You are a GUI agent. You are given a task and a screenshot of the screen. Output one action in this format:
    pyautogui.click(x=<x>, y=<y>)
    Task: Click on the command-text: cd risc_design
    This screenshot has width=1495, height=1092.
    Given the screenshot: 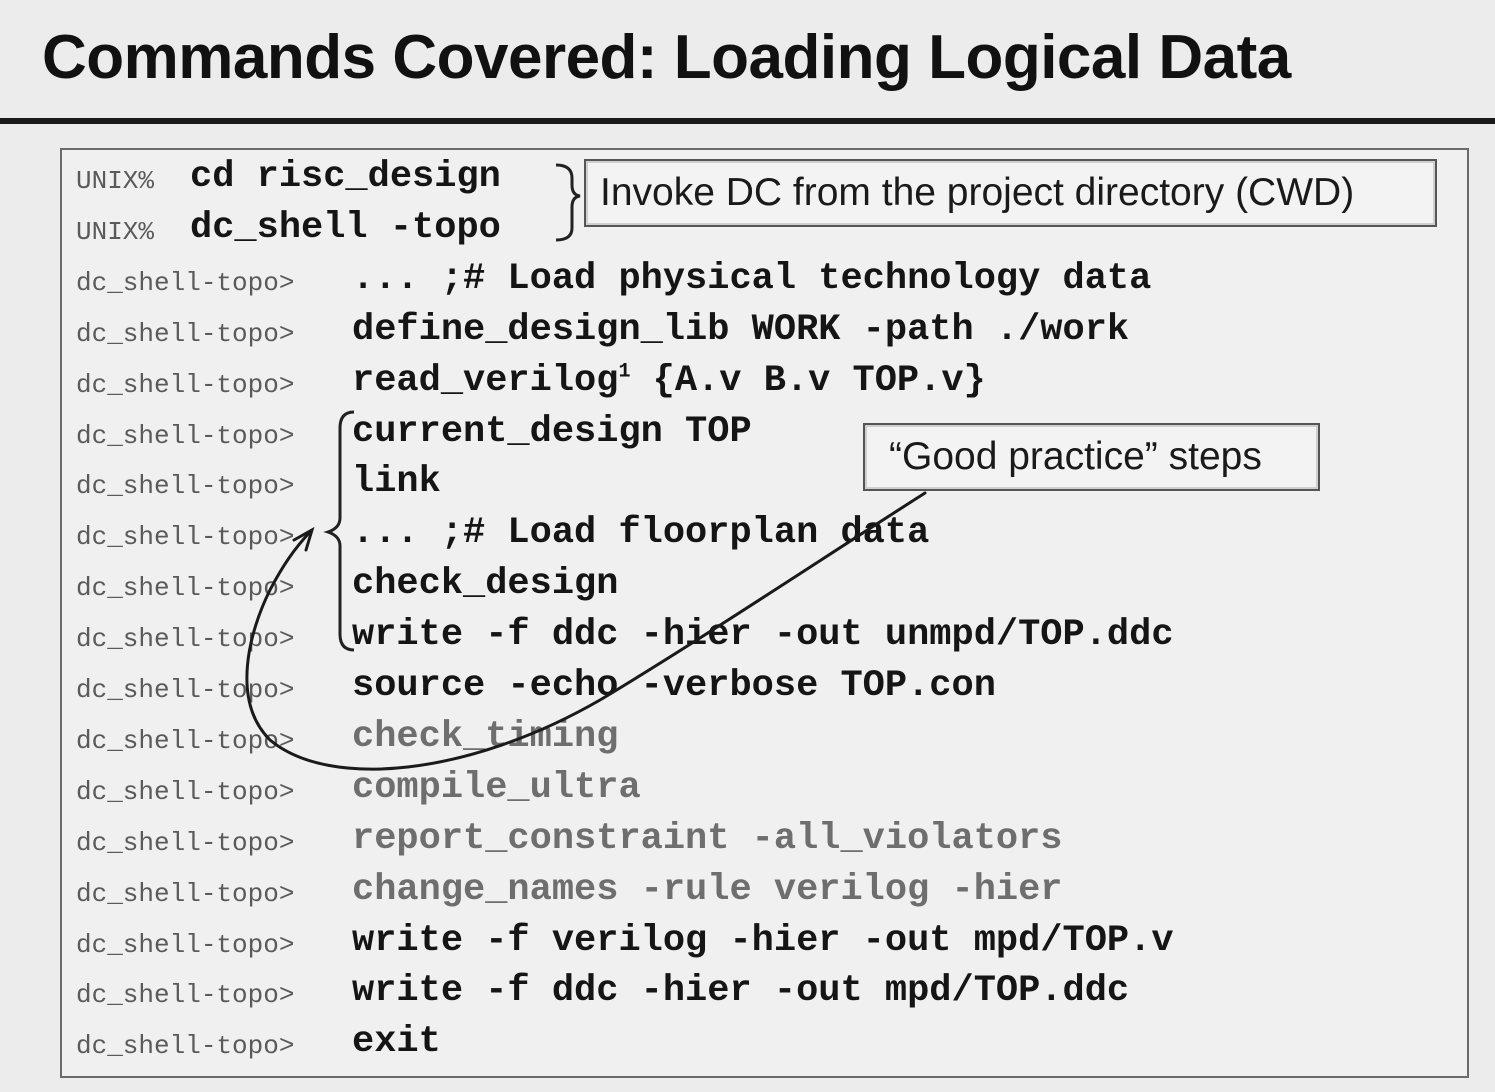 What is the action you would take?
    pyautogui.click(x=345, y=177)
    